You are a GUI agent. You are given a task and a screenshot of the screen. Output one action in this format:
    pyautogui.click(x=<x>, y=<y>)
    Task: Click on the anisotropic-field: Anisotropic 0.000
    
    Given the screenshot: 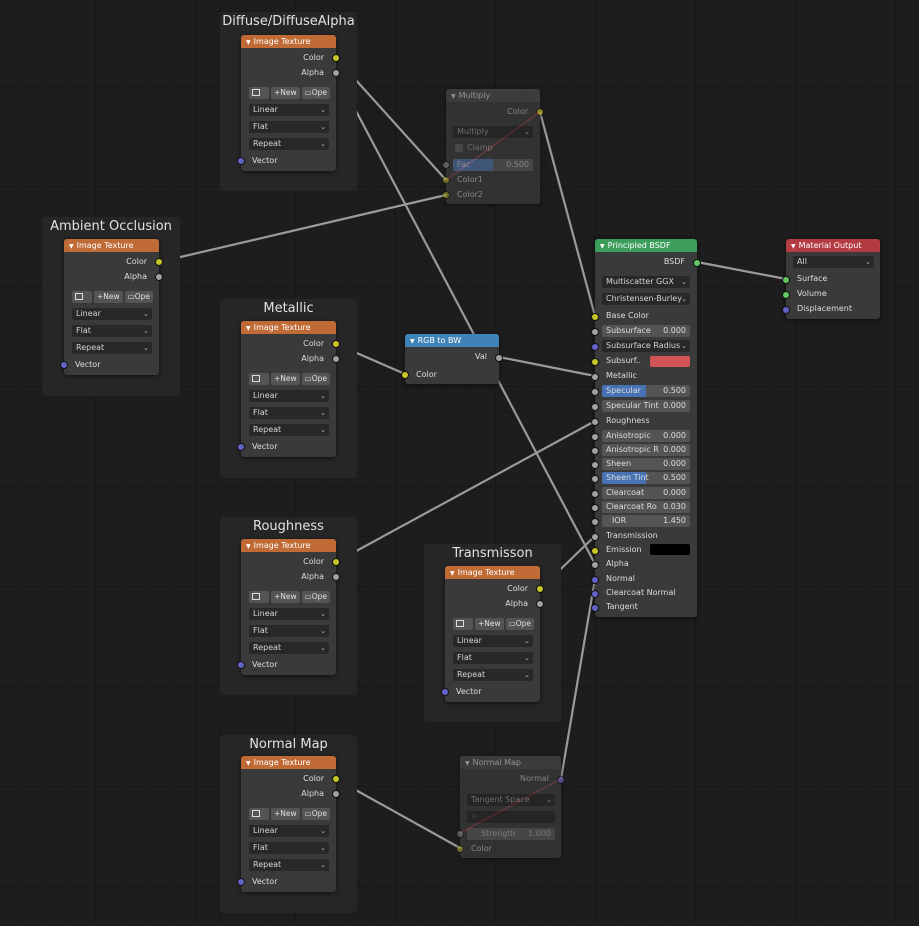 What is the action you would take?
    pyautogui.click(x=646, y=436)
    